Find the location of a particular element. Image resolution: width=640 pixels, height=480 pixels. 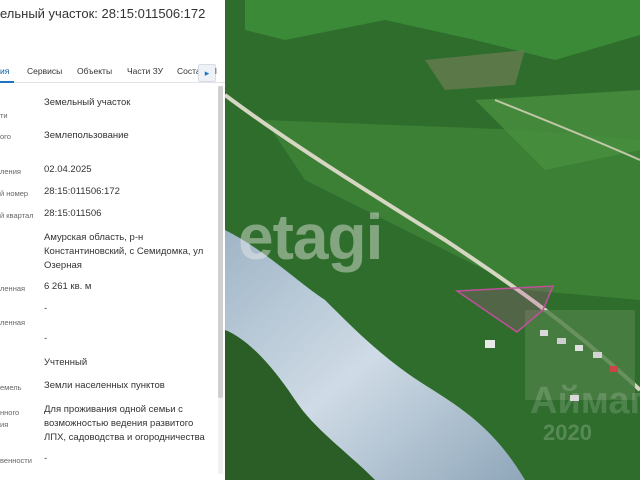

row-label-ownership: венности is located at coordinates (16, 460).